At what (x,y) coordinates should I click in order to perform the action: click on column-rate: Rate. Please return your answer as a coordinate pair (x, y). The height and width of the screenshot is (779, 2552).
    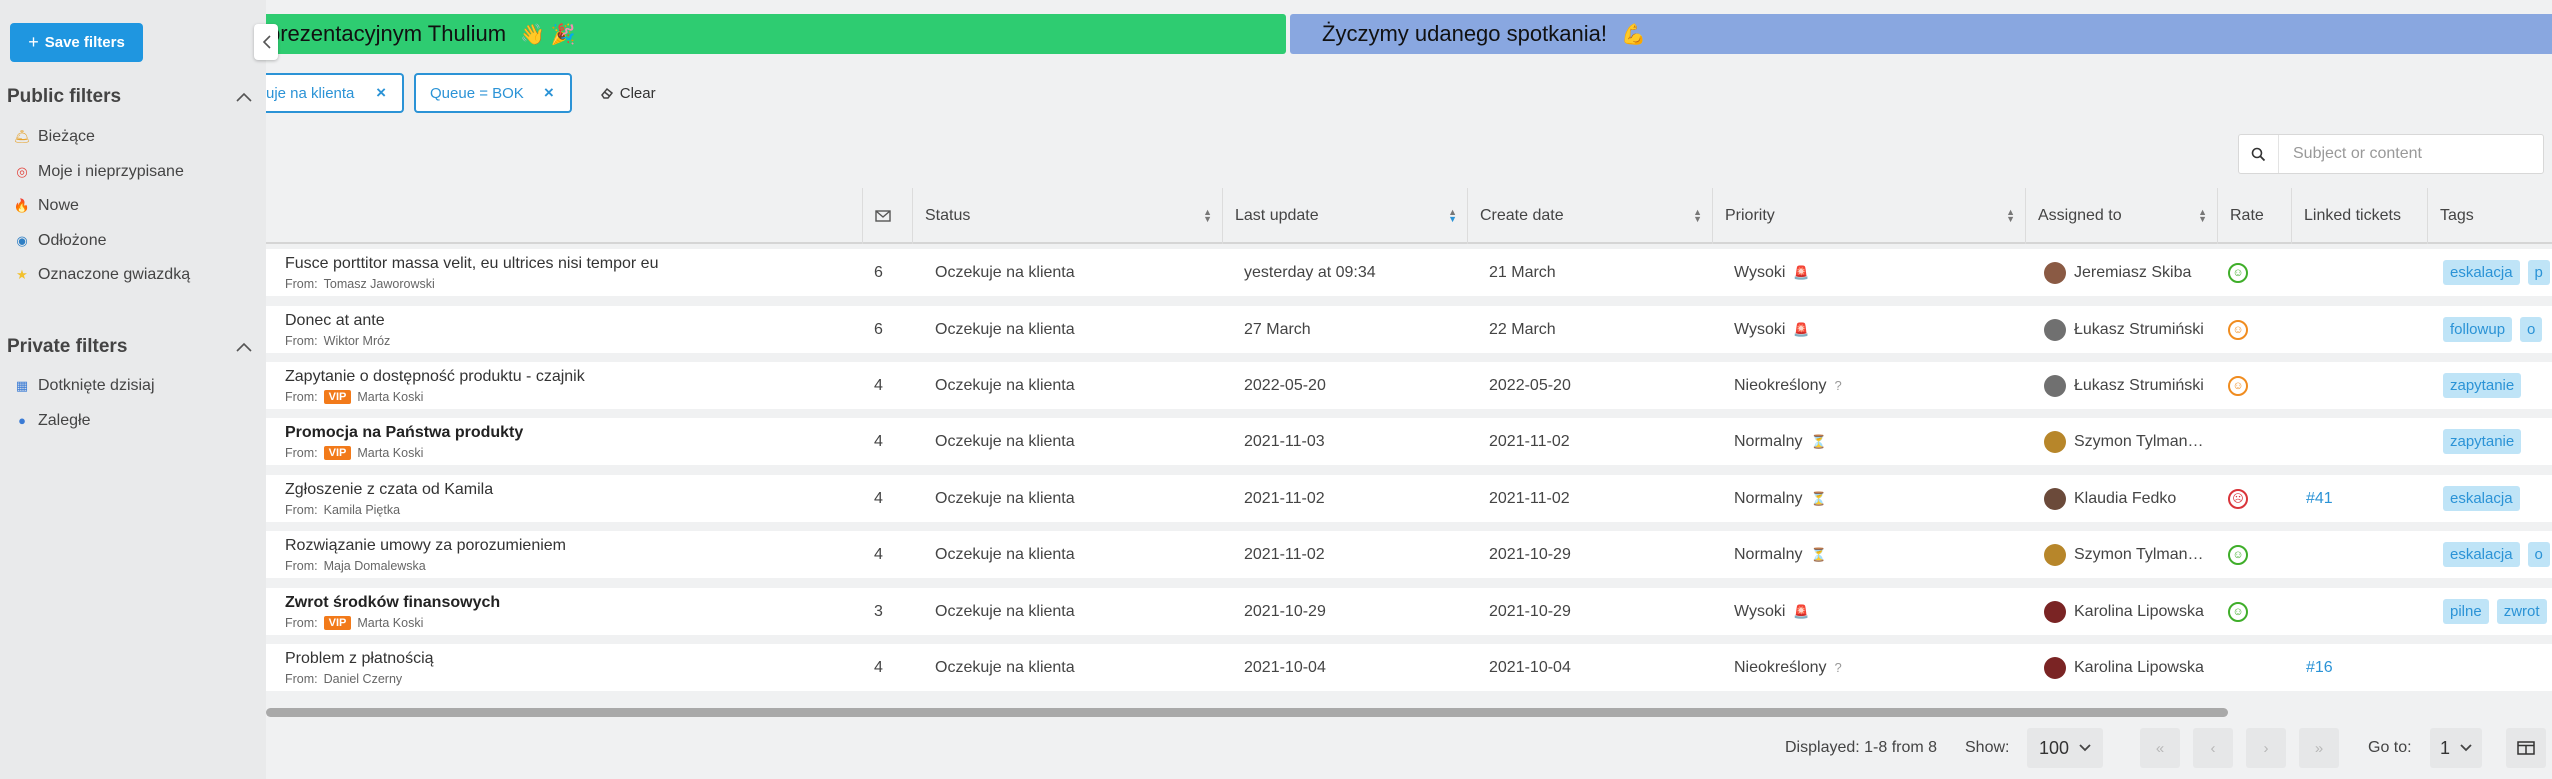
    Looking at the image, I should click on (2255, 216).